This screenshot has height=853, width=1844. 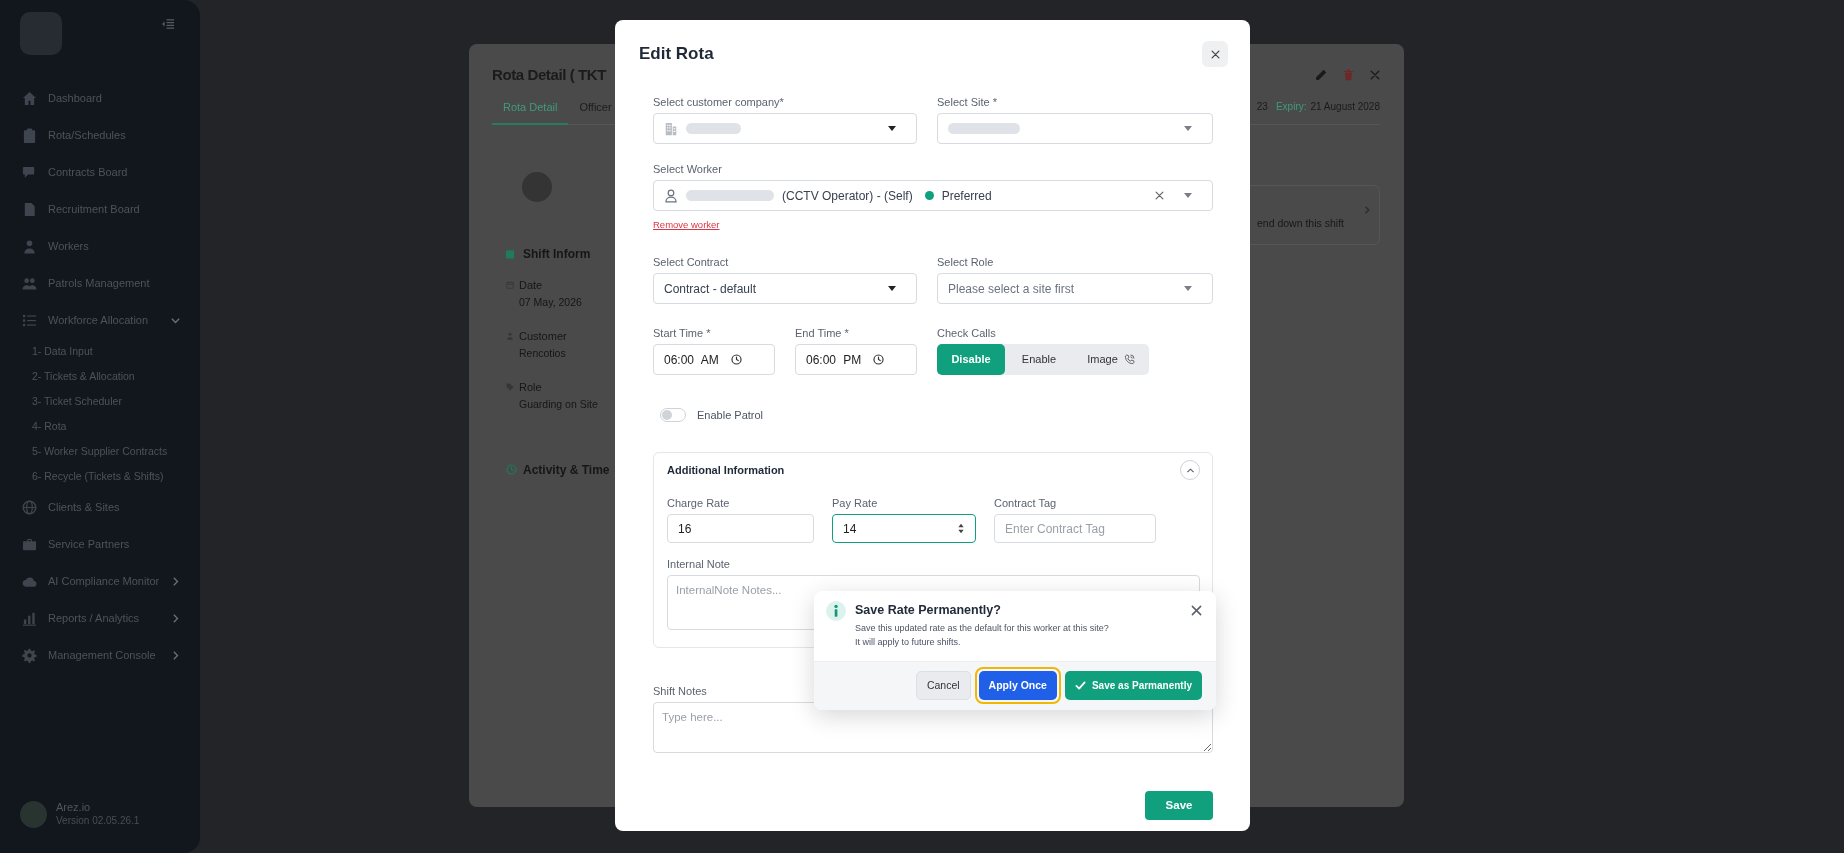 I want to click on app-name: Arez.io, so click(x=74, y=807).